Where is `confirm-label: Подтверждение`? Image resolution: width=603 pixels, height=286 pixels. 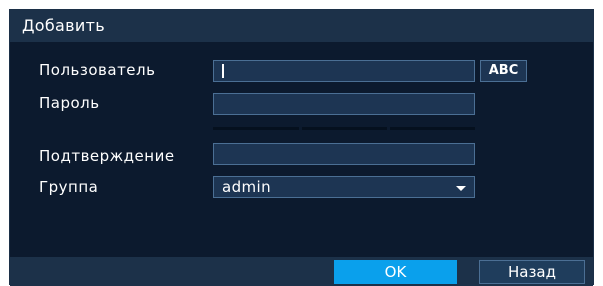 confirm-label: Подтверждение is located at coordinates (107, 156).